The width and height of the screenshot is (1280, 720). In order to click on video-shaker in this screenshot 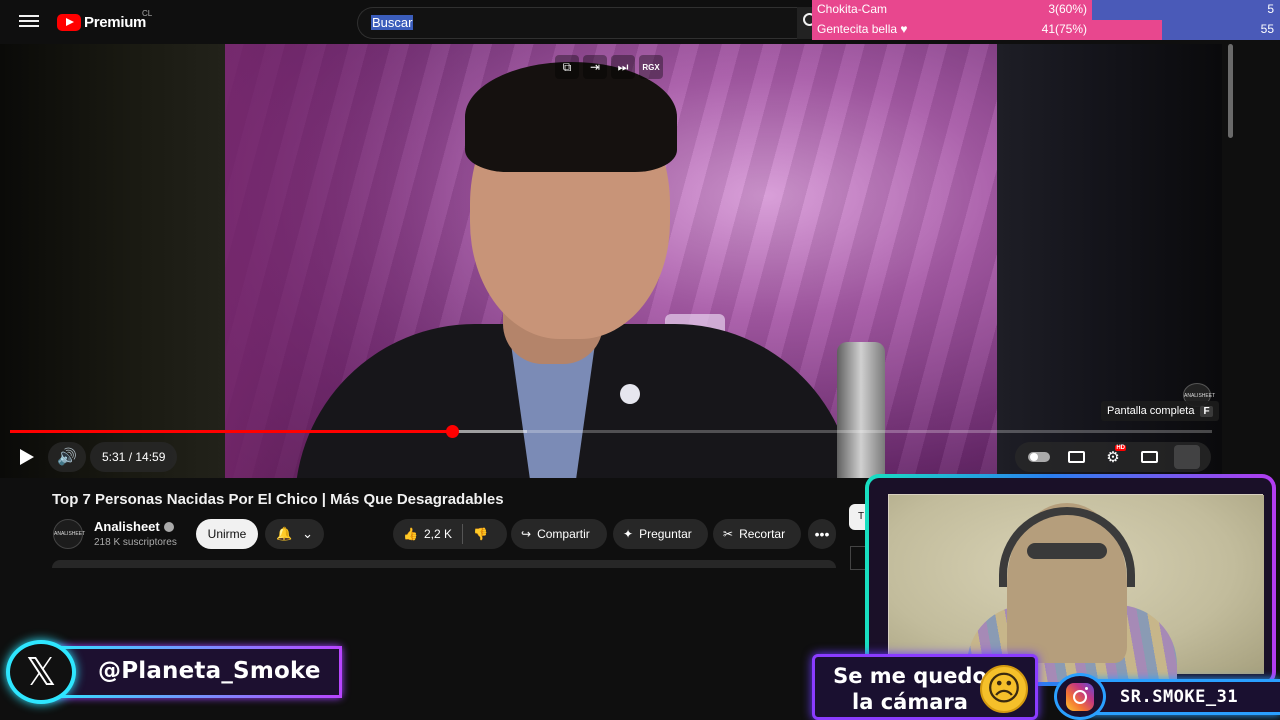, I will do `click(861, 410)`.